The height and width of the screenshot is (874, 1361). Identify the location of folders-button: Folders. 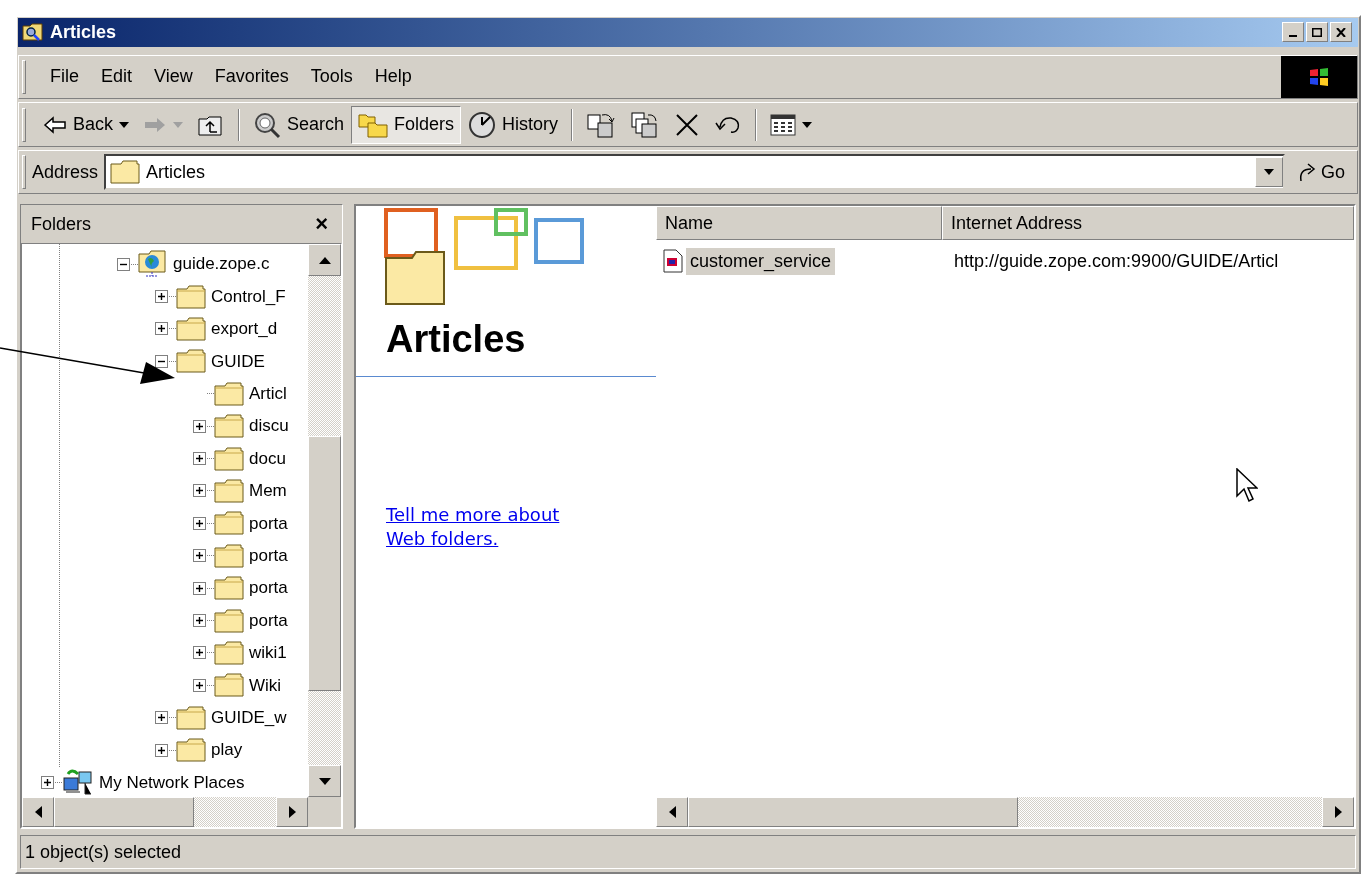
(406, 124).